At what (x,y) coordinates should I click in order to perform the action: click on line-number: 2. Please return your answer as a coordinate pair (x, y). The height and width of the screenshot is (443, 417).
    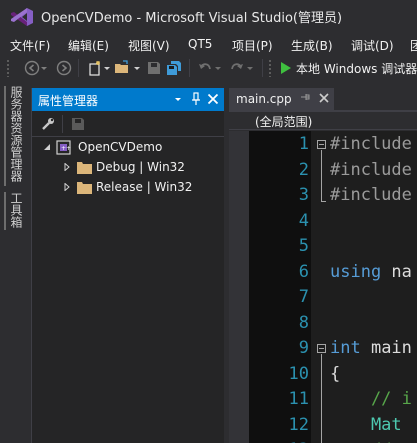
    Looking at the image, I should click on (303, 170).